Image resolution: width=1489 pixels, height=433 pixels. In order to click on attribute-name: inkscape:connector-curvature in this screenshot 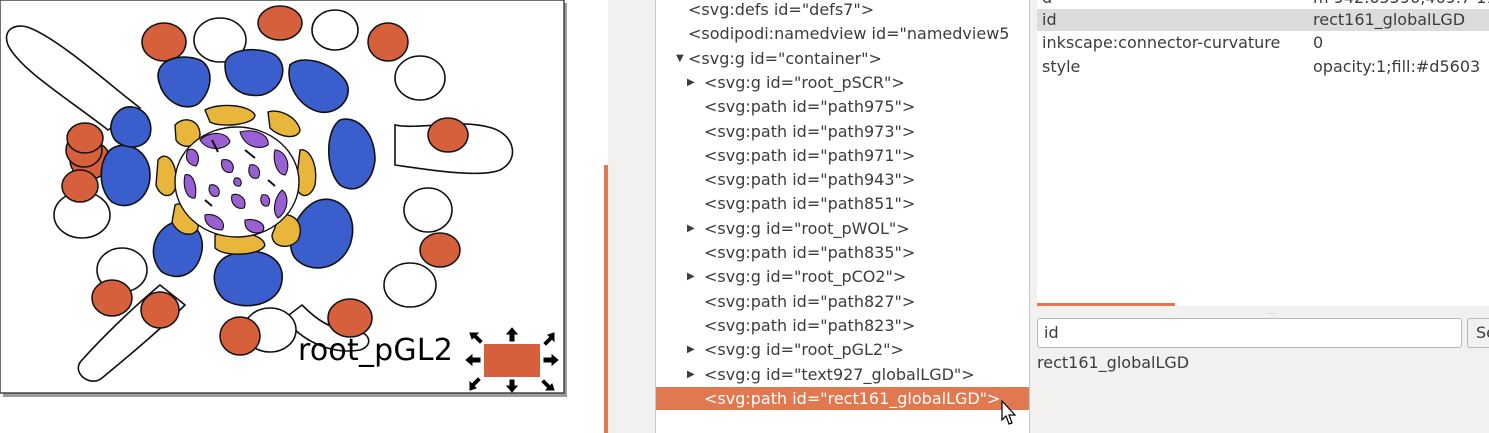, I will do `click(1161, 42)`.